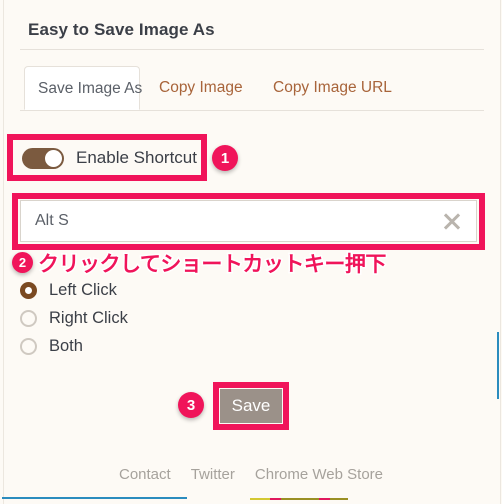  I want to click on bottom-color-strip, so click(299, 499).